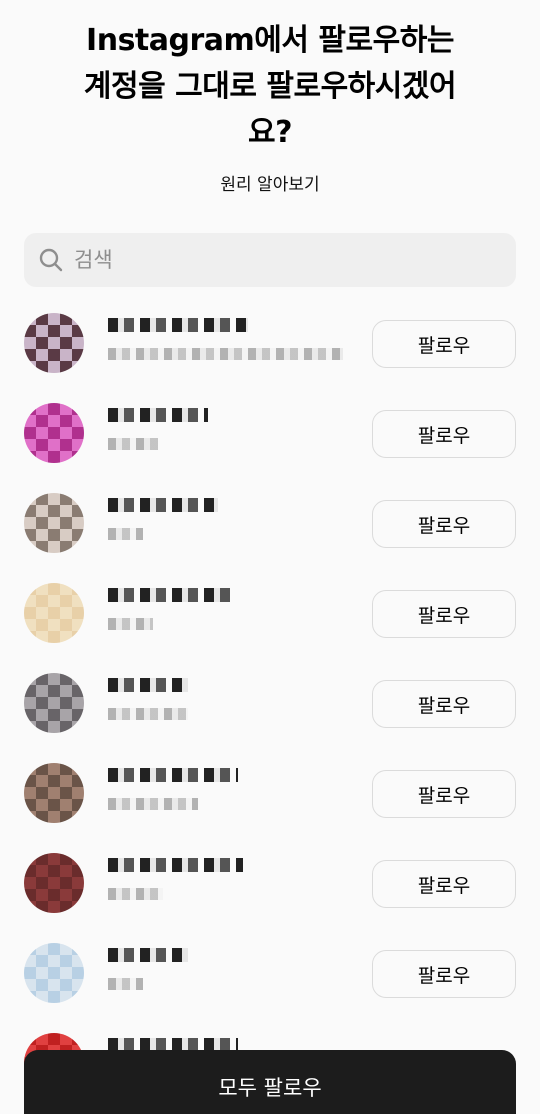 Image resolution: width=540 pixels, height=1114 pixels. Describe the element at coordinates (51, 260) in the screenshot. I see `search-icon` at that location.